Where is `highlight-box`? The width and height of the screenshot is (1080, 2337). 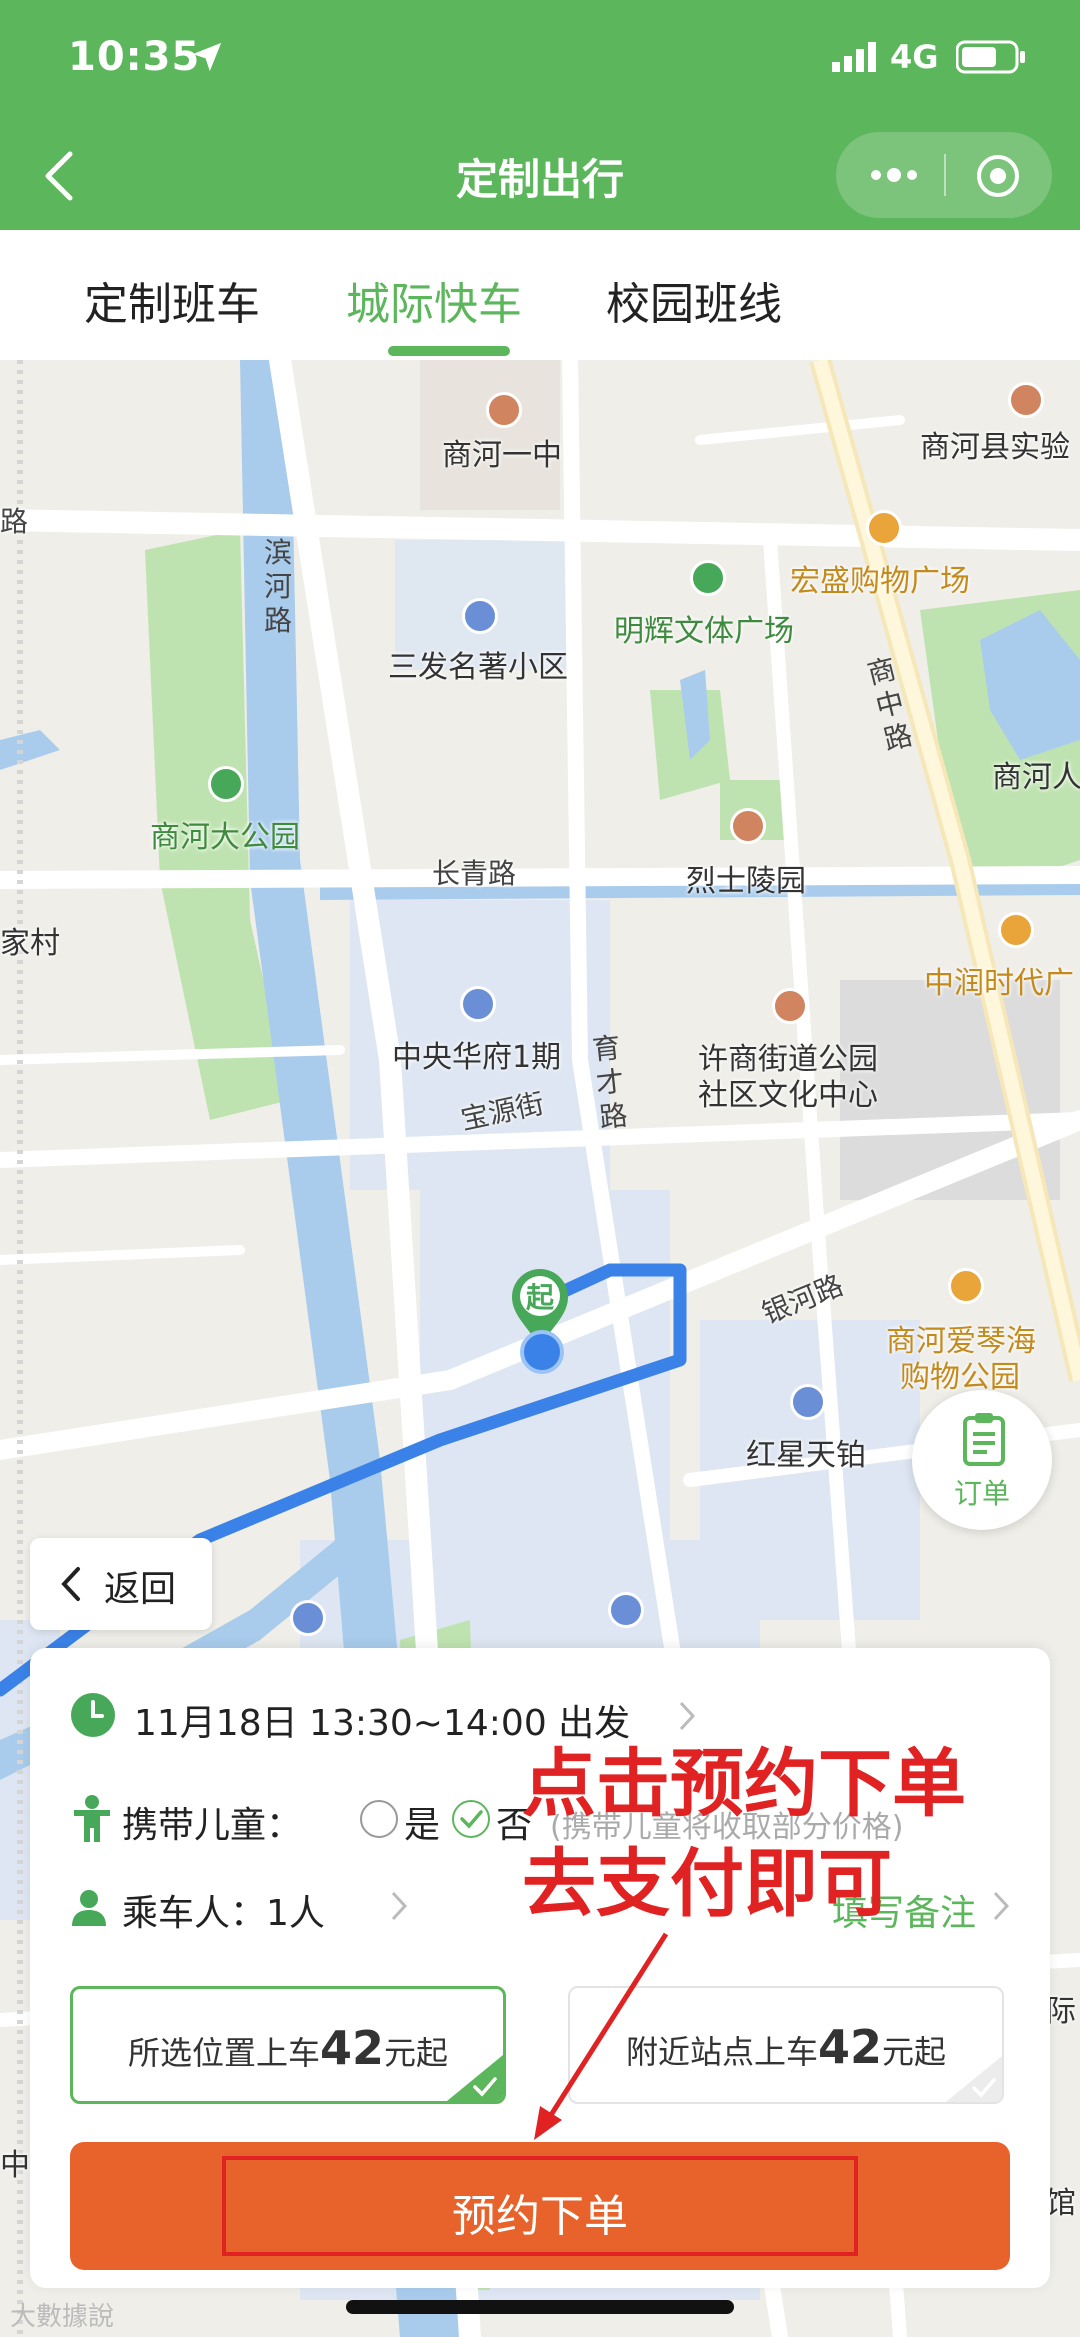 highlight-box is located at coordinates (540, 2206).